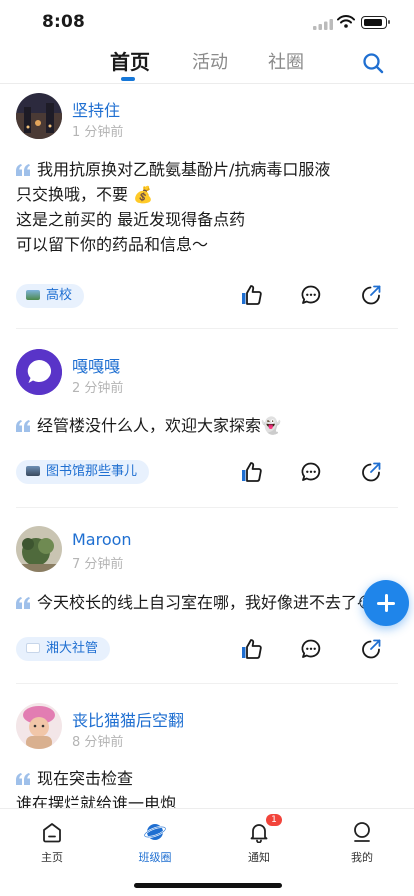 The image size is (414, 896). I want to click on post-line: 经管楼没什么人，欢迎大家探索👻, so click(200, 425).